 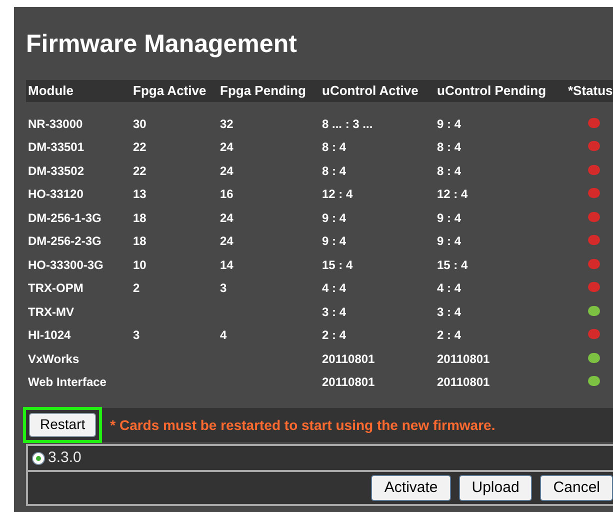 I want to click on table-cell: 13, so click(x=139, y=194).